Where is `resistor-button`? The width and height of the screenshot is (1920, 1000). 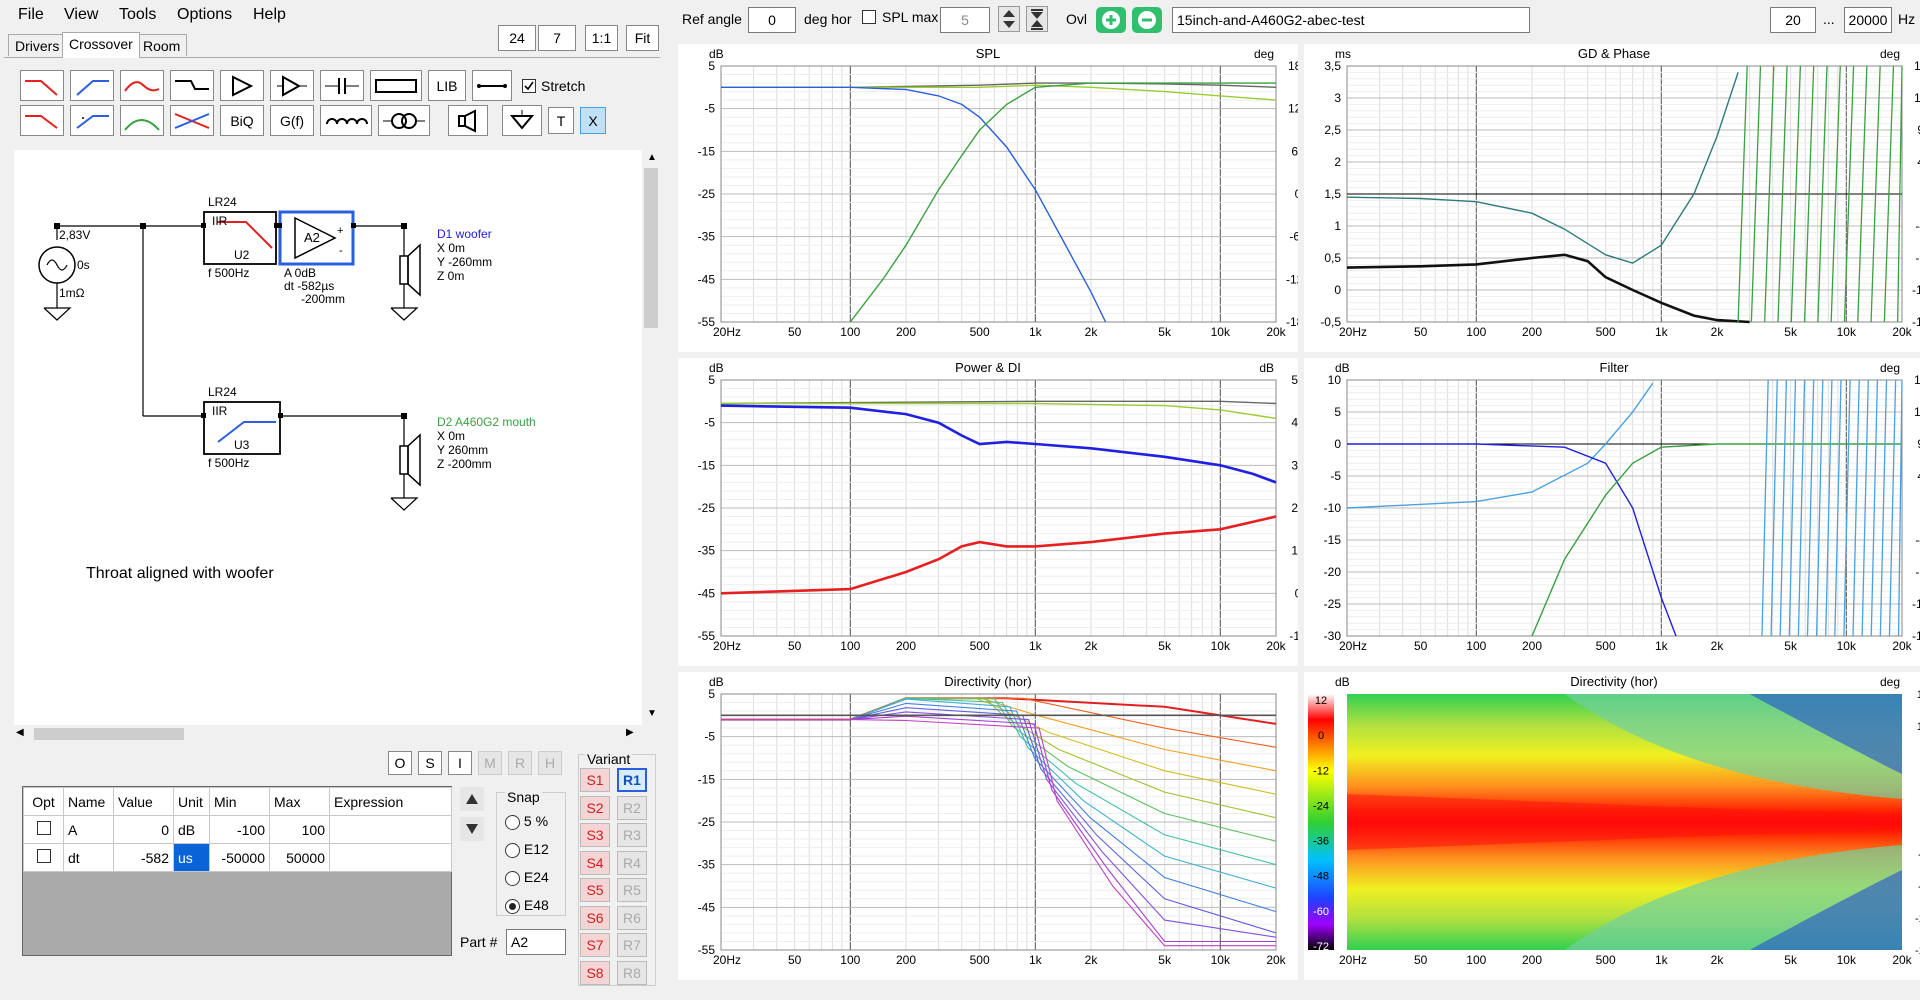 resistor-button is located at coordinates (396, 85).